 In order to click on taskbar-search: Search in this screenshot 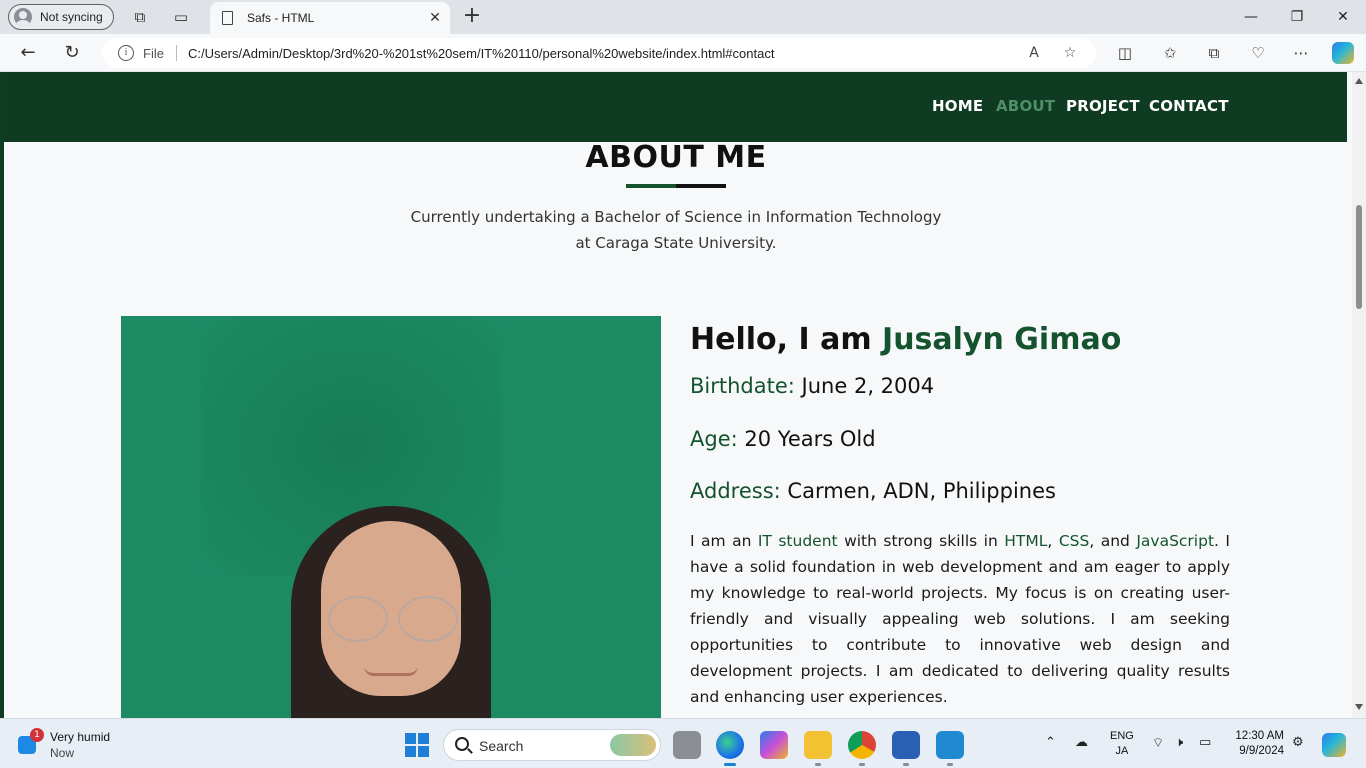, I will do `click(552, 745)`.